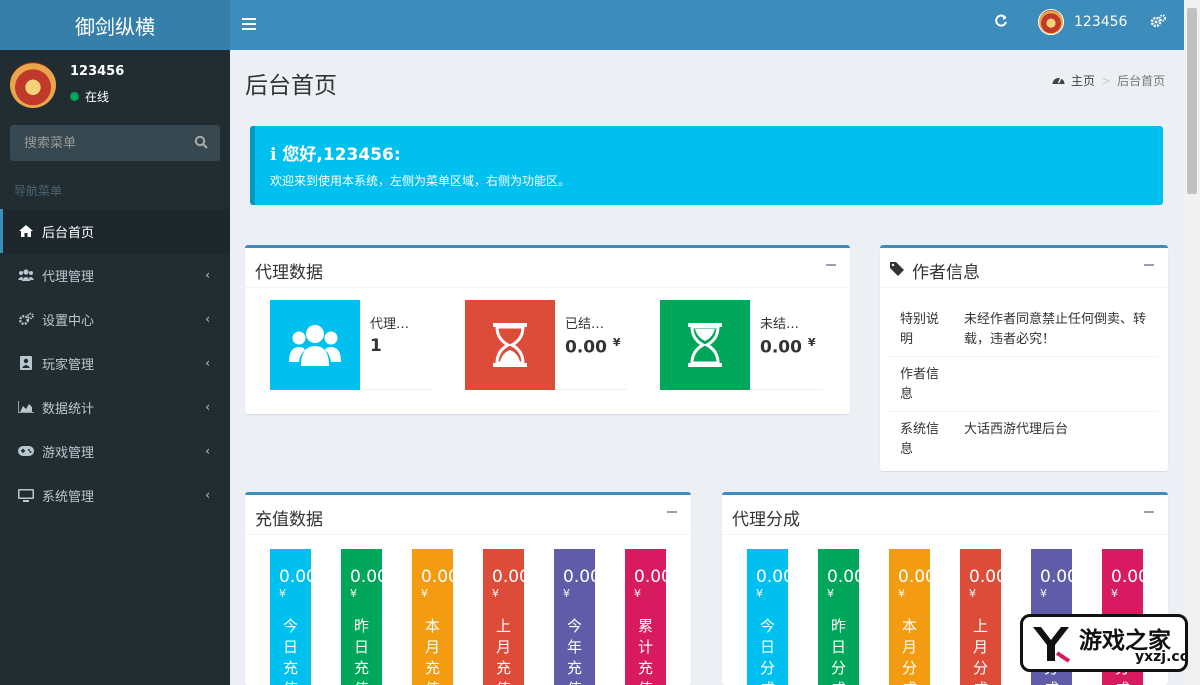 Image resolution: width=1200 pixels, height=685 pixels. Describe the element at coordinates (289, 273) in the screenshot. I see `box-title: 代理数据` at that location.